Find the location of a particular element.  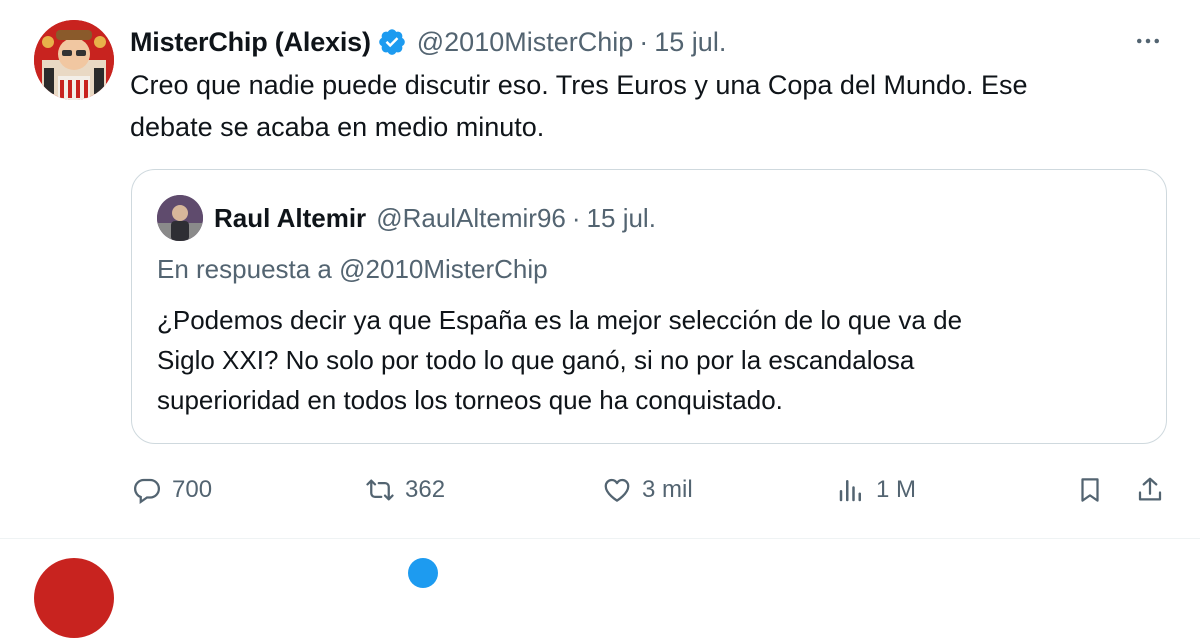

display-name: MisterChip (Alexis) is located at coordinates (250, 42).